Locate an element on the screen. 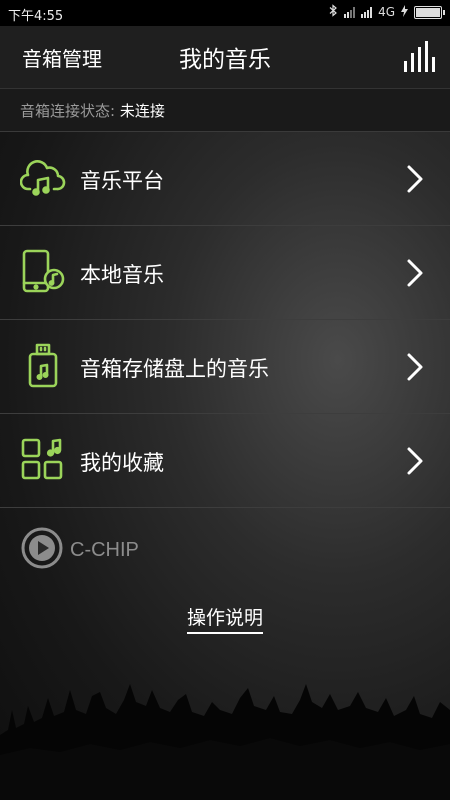 Image resolution: width=450 pixels, height=800 pixels. charging-icon is located at coordinates (404, 12).